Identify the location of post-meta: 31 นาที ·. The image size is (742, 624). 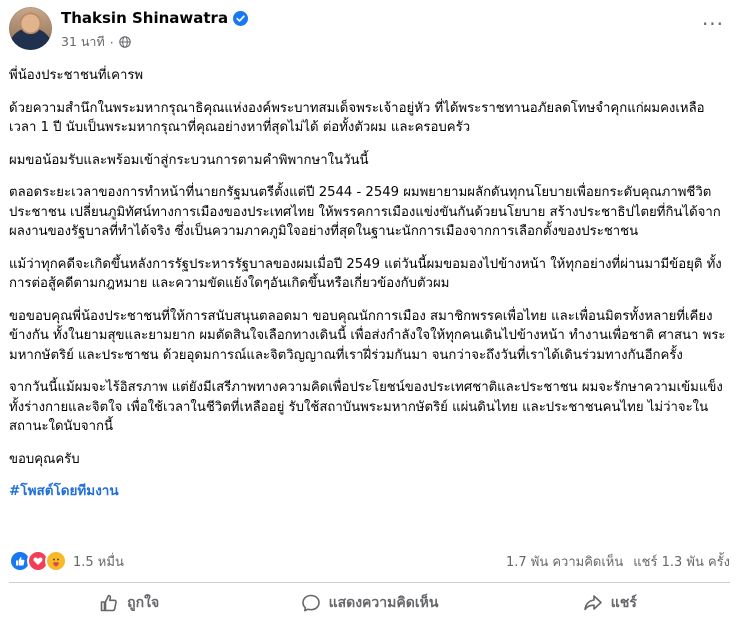
(96, 42).